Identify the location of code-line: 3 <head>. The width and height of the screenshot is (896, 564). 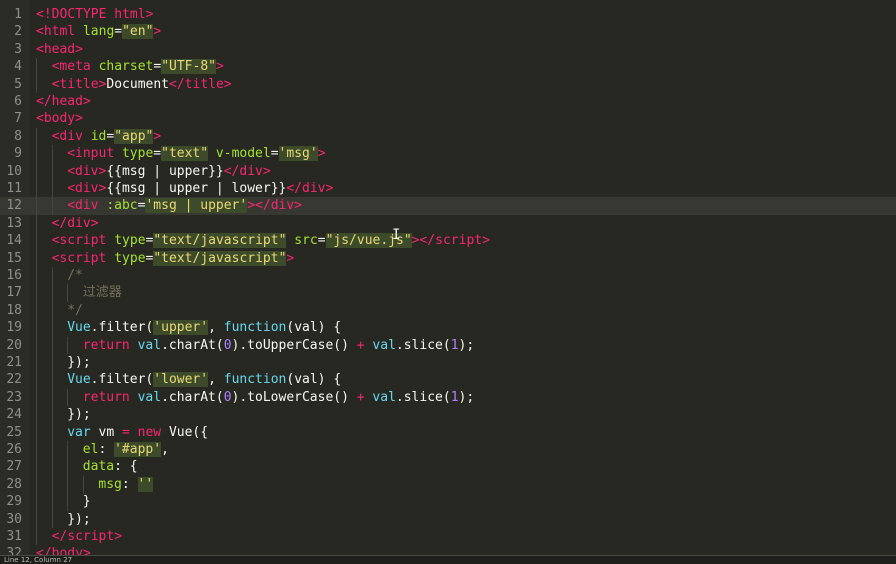
(448, 49).